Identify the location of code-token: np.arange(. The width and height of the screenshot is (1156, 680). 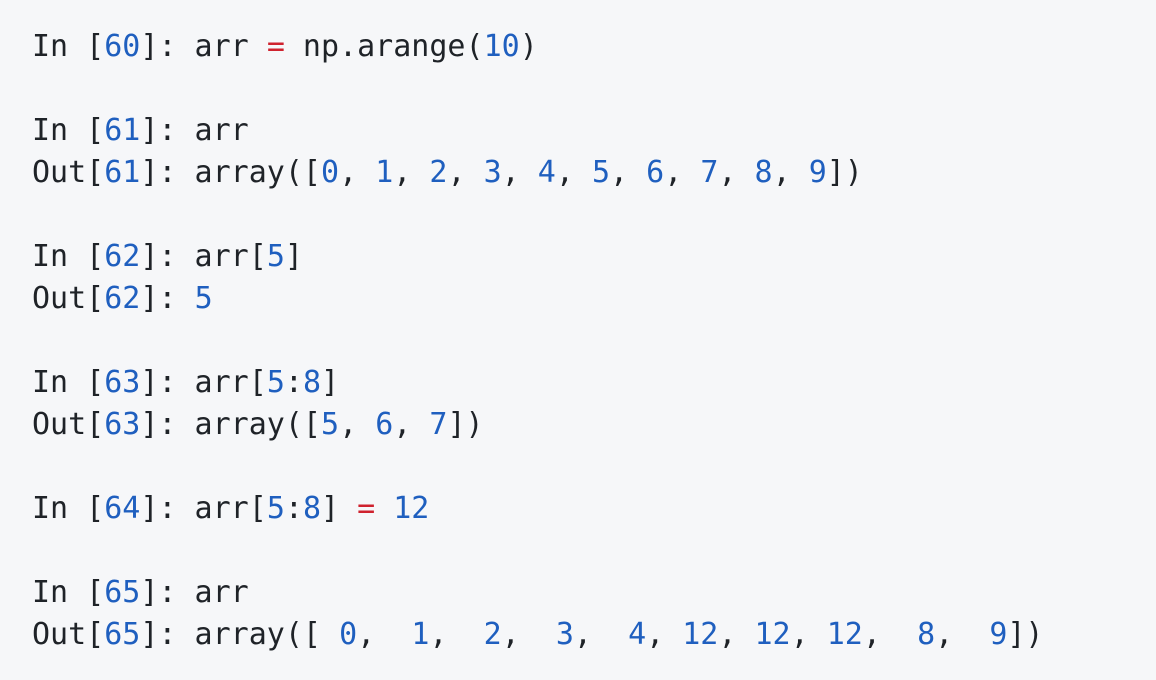
(384, 46).